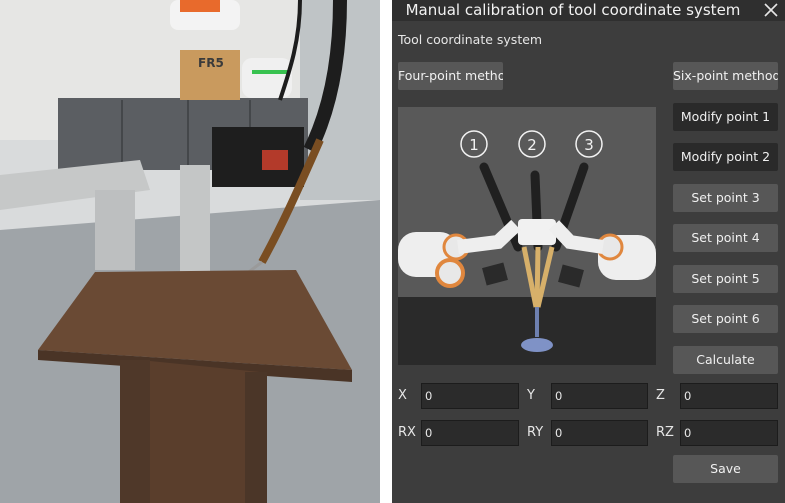 The height and width of the screenshot is (503, 785). I want to click on set-point-3-button: Set point 3, so click(725, 198).